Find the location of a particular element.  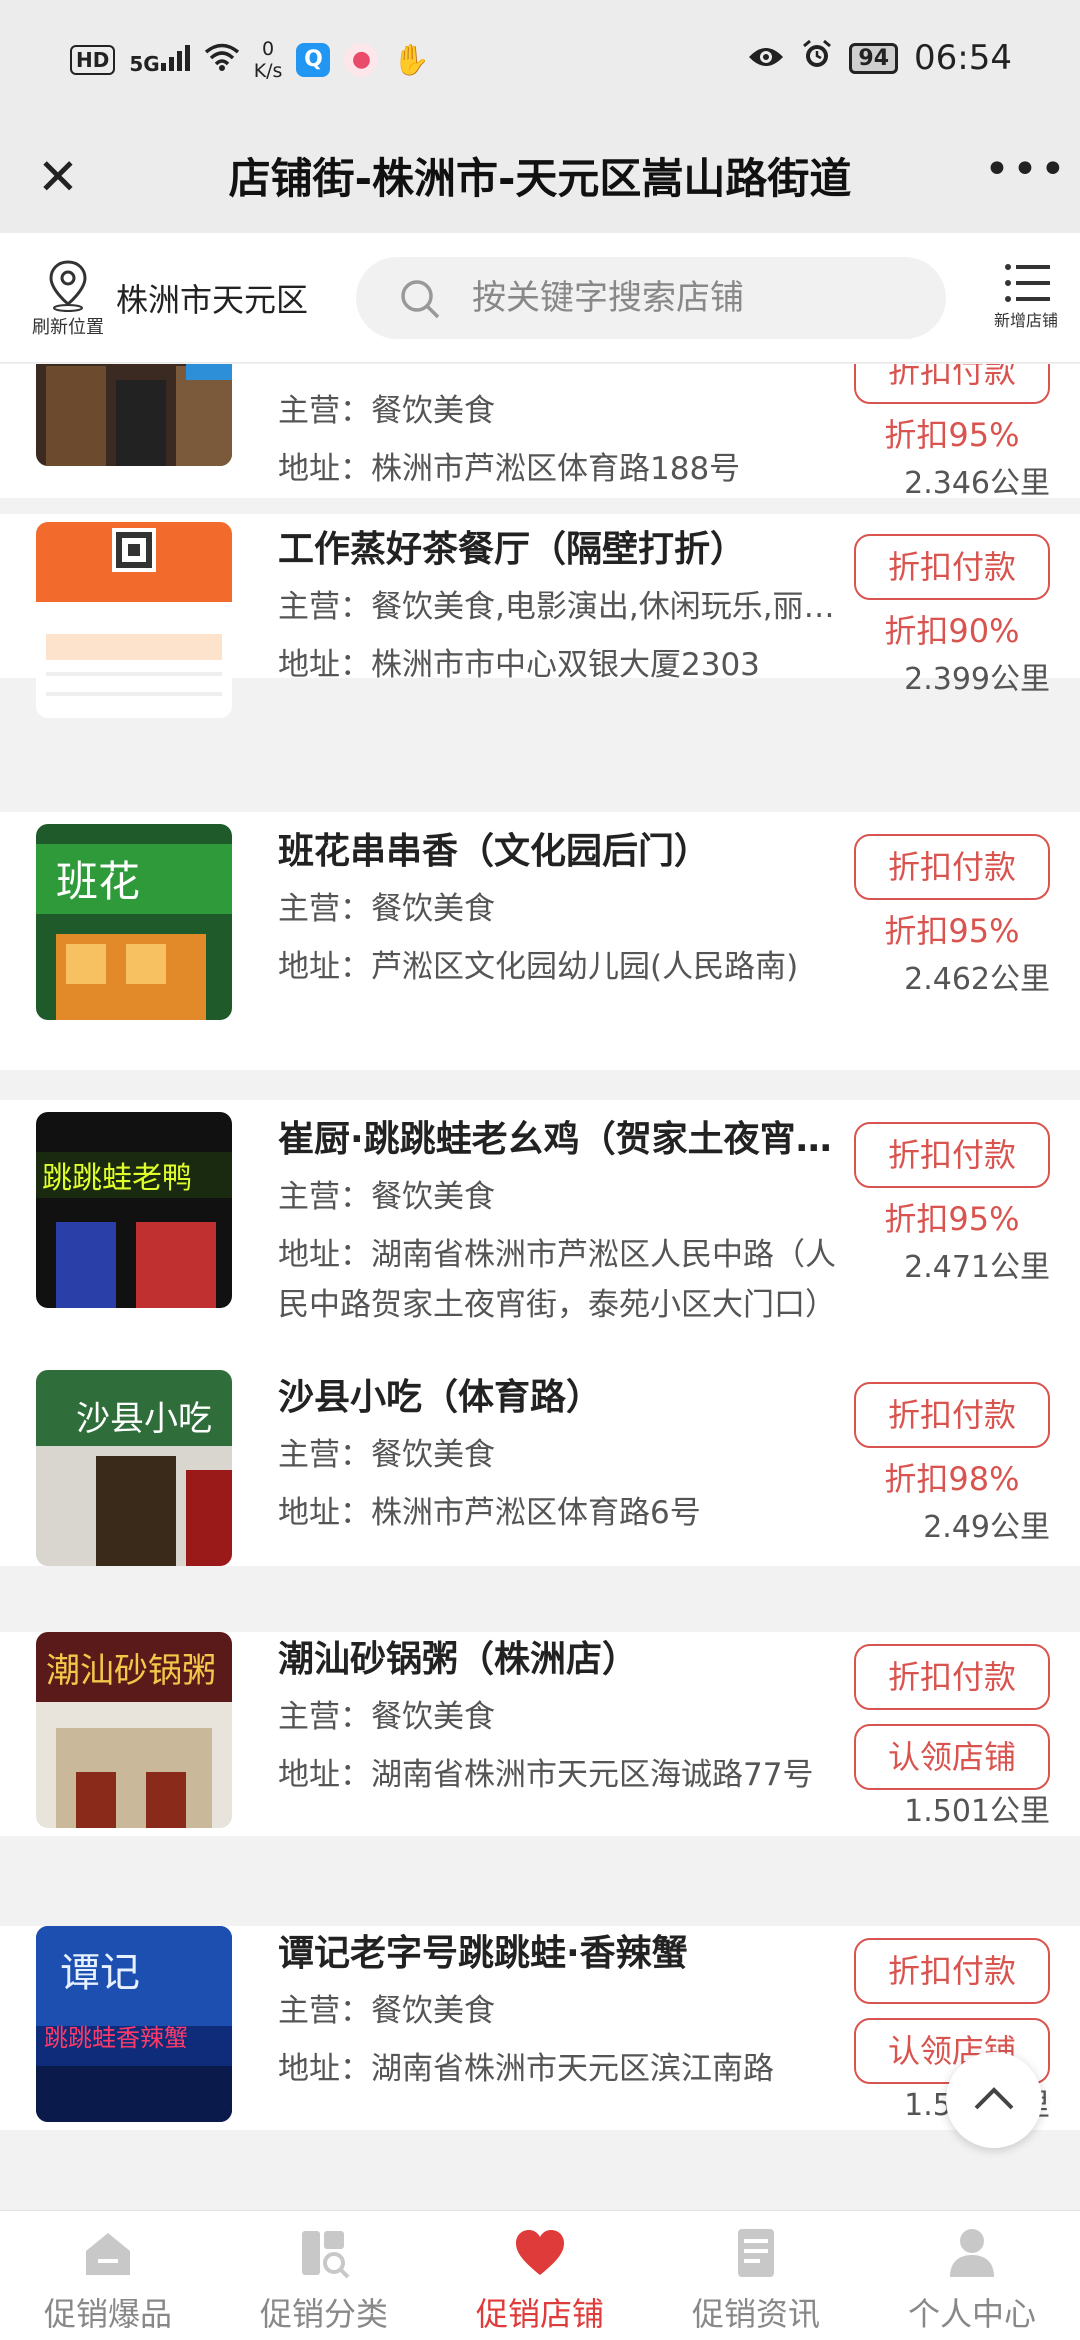

store-info: 主营：餐饮美食 地址：株洲市芦淞区体育路188号 is located at coordinates (564, 440).